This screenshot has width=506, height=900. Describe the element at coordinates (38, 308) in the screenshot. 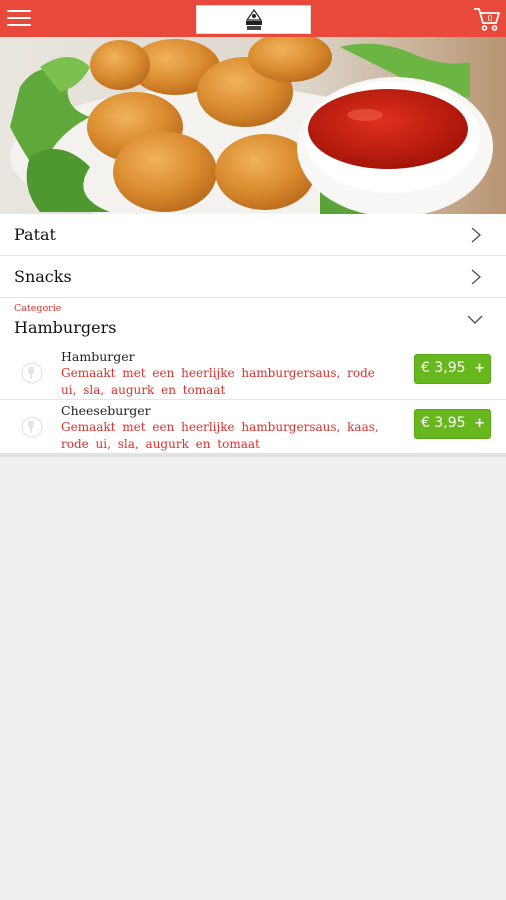

I see `category-caption: Categorie` at that location.